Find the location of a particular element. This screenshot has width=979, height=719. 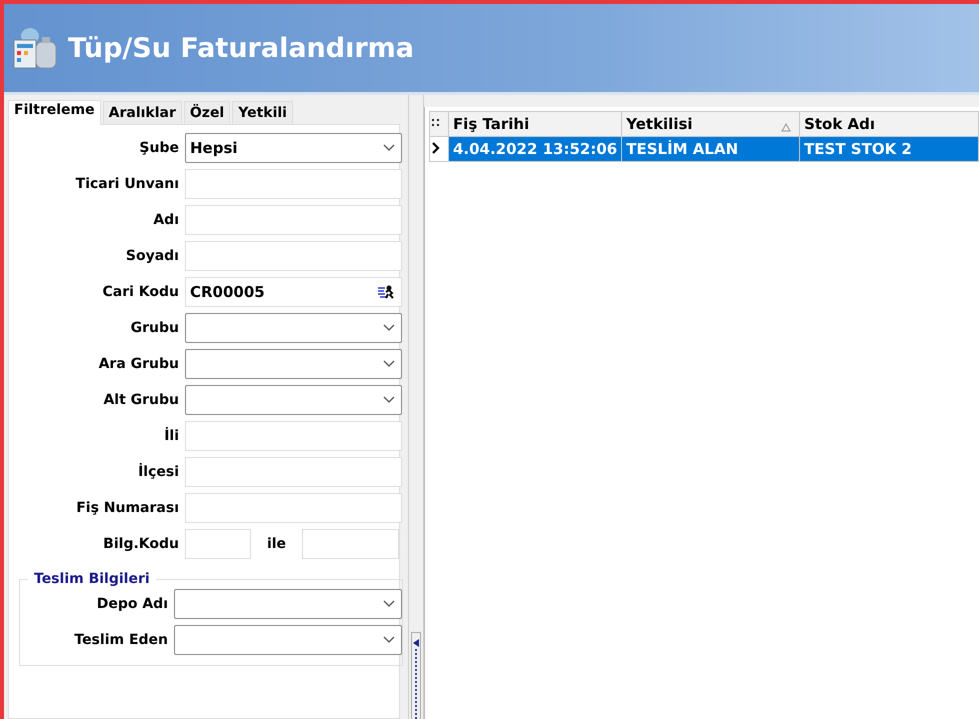

table-cell: TESLİM ALAN is located at coordinates (711, 149).